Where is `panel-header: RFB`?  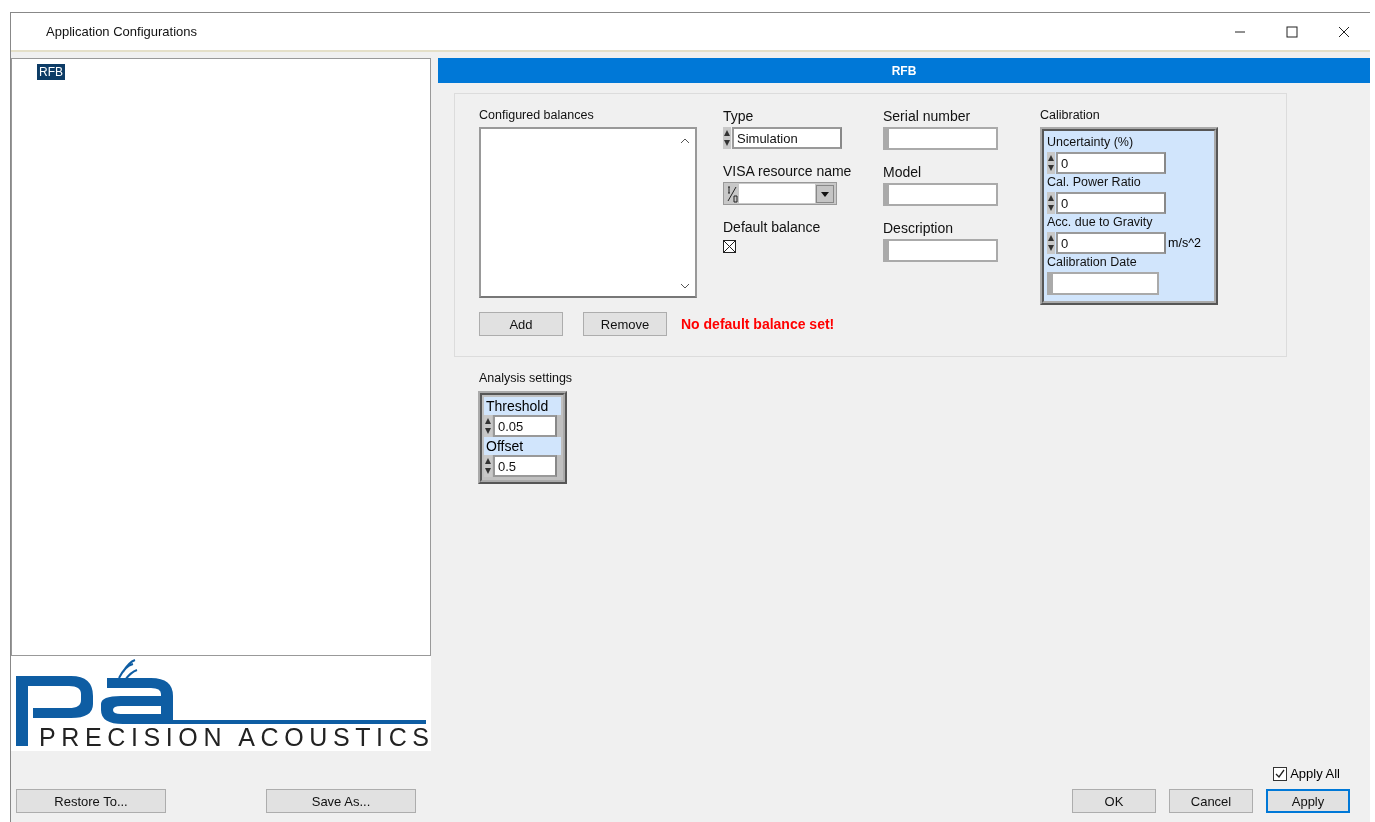
panel-header: RFB is located at coordinates (904, 70).